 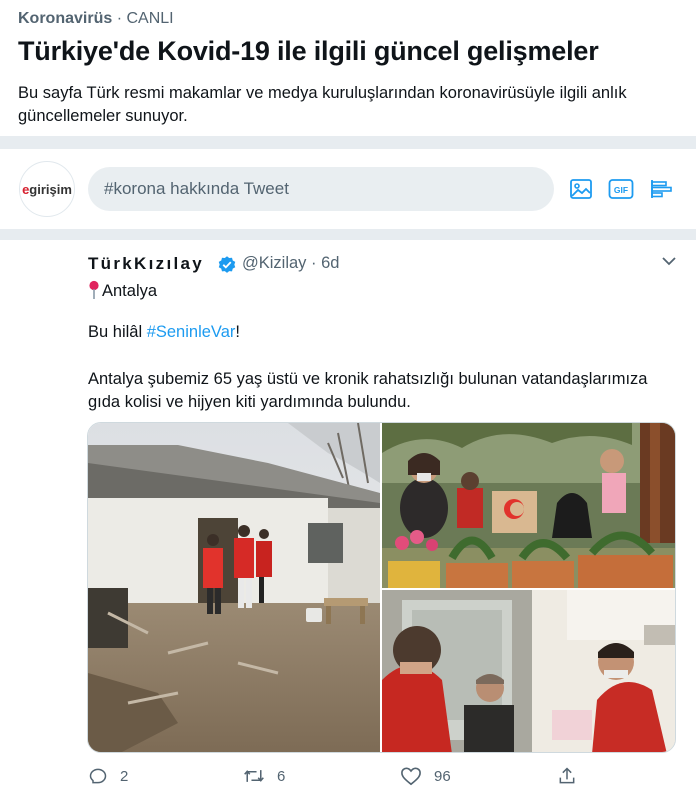 What do you see at coordinates (108, 776) in the screenshot?
I see `reply-button: 2` at bounding box center [108, 776].